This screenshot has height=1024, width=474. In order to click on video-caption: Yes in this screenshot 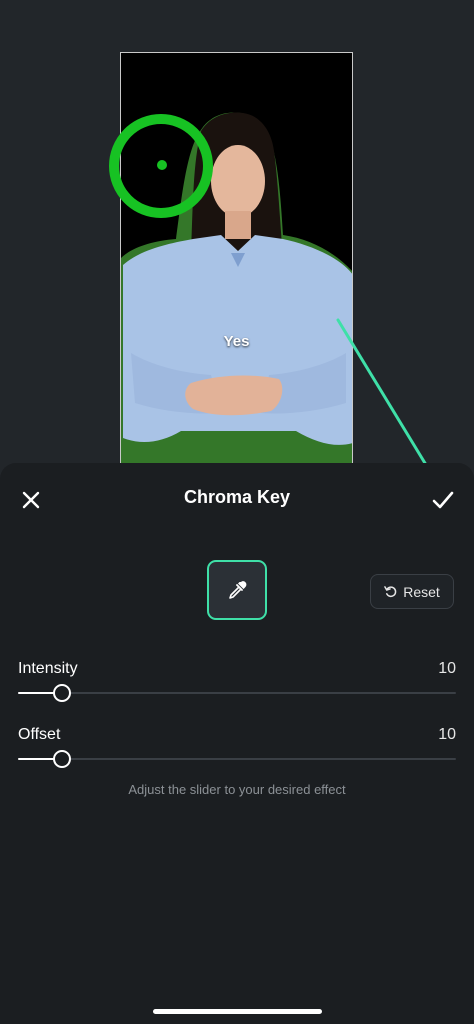, I will do `click(236, 341)`.